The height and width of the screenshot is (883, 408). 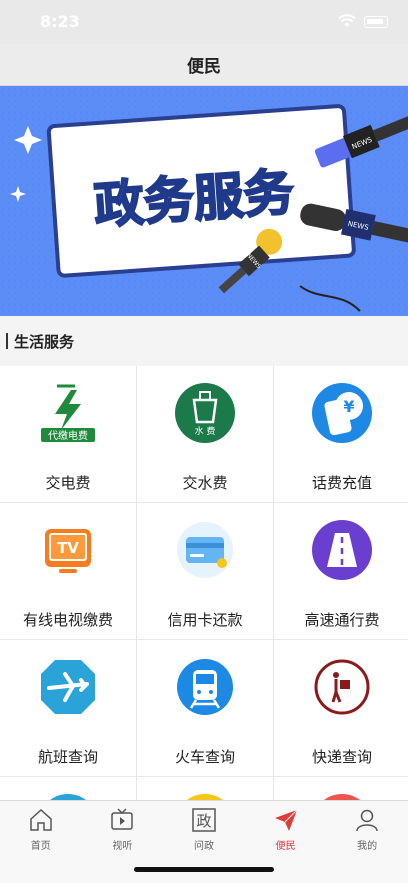 What do you see at coordinates (41, 819) in the screenshot?
I see `home-icon` at bounding box center [41, 819].